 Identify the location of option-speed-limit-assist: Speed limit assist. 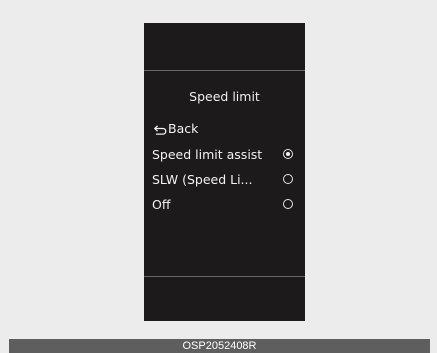
(227, 155).